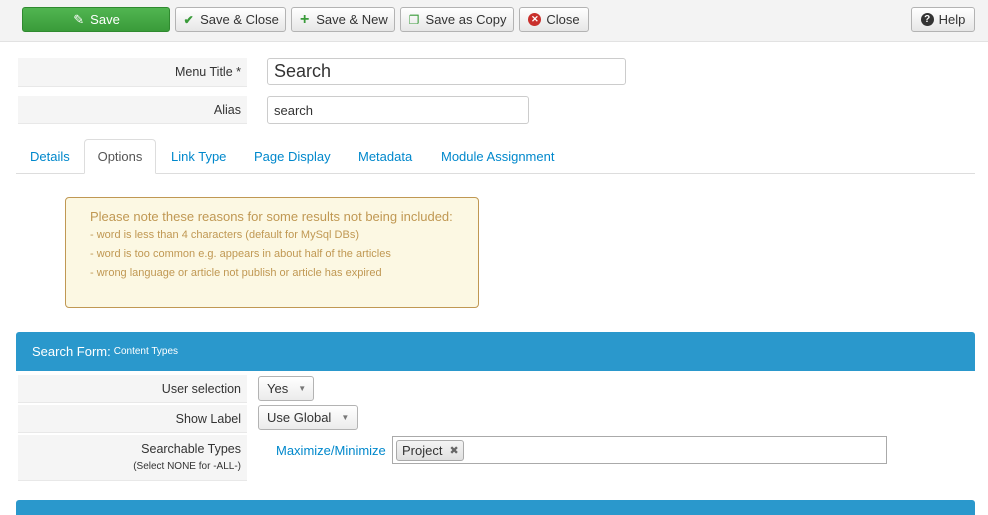 Image resolution: width=988 pixels, height=515 pixels. What do you see at coordinates (120, 156) in the screenshot?
I see `tab-options: Options` at bounding box center [120, 156].